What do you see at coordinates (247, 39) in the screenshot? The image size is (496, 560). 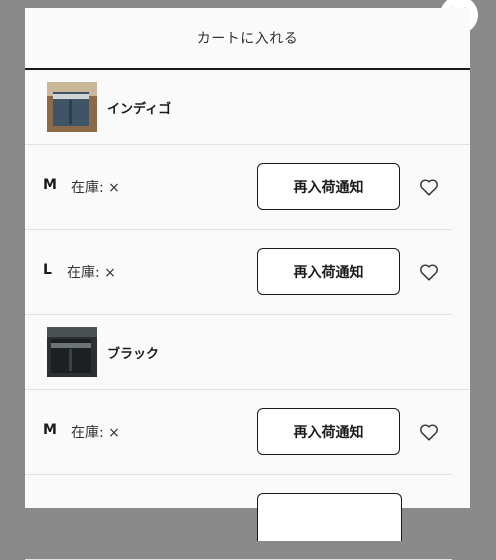 I see `sheet-title: カートに入れる` at bounding box center [247, 39].